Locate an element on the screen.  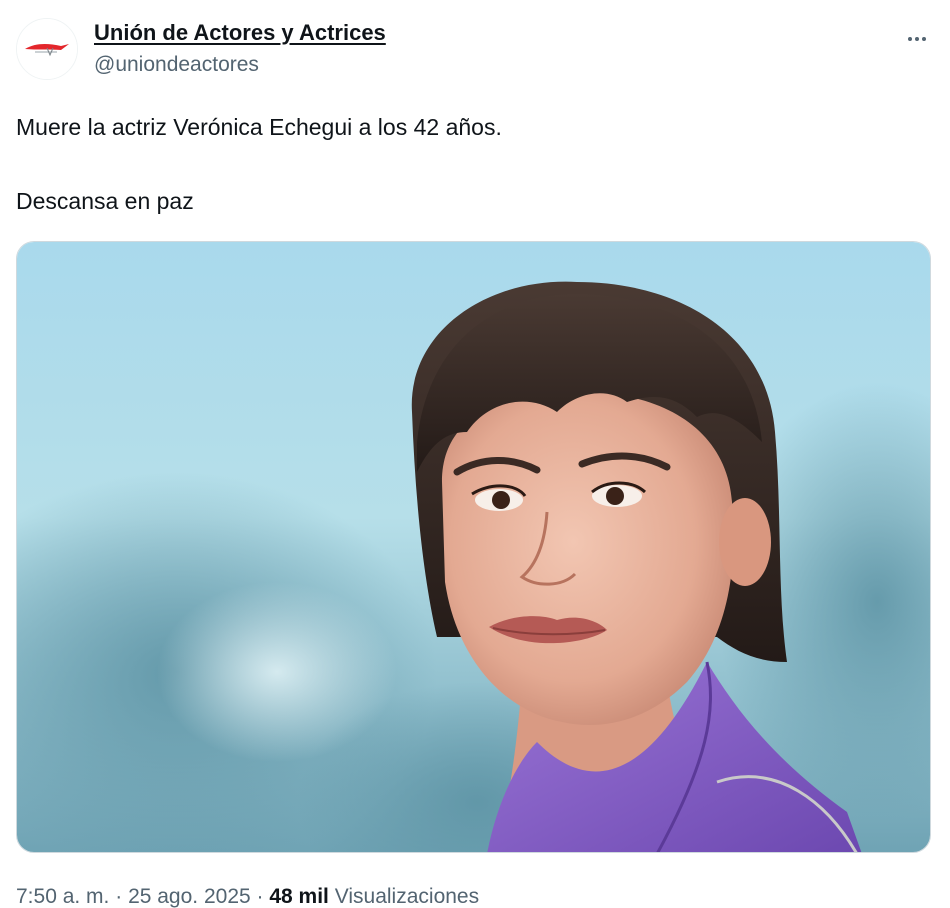
tweet-time: 7:50 a. m. is located at coordinates (62, 896).